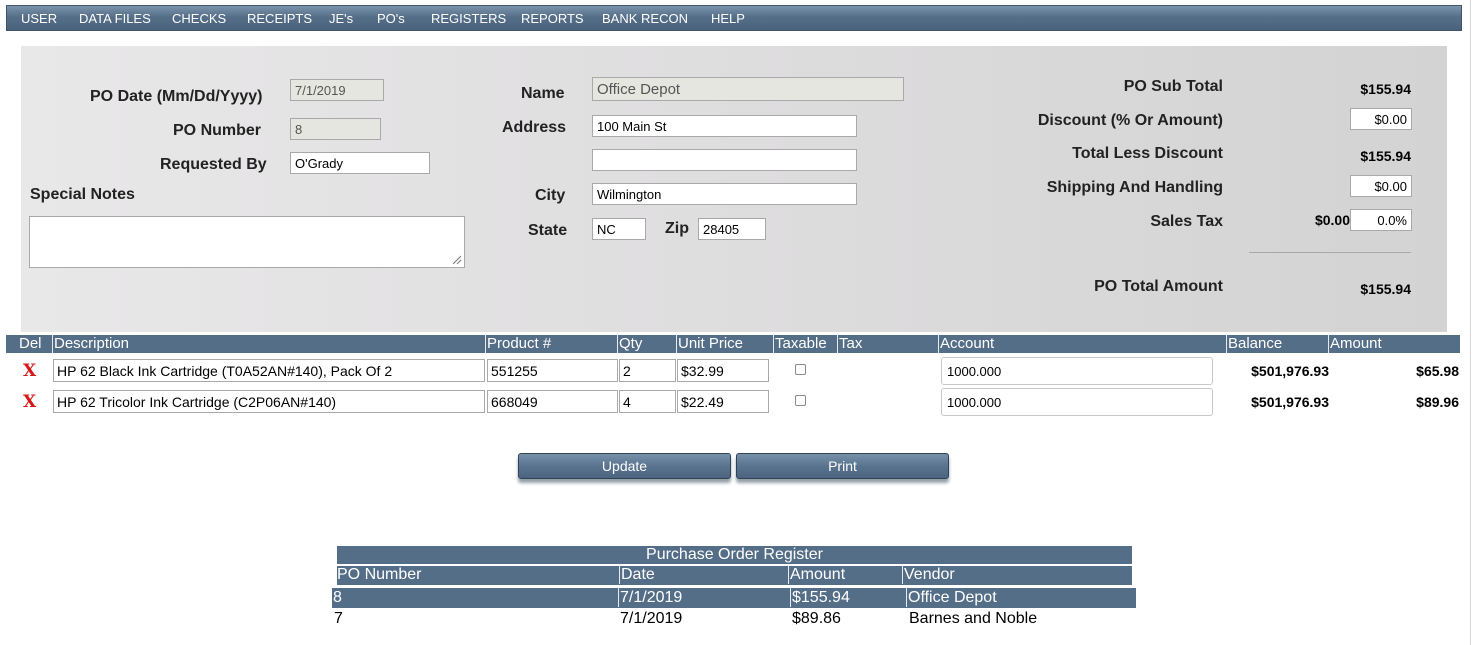  What do you see at coordinates (247, 242) in the screenshot?
I see `special-notes-textarea` at bounding box center [247, 242].